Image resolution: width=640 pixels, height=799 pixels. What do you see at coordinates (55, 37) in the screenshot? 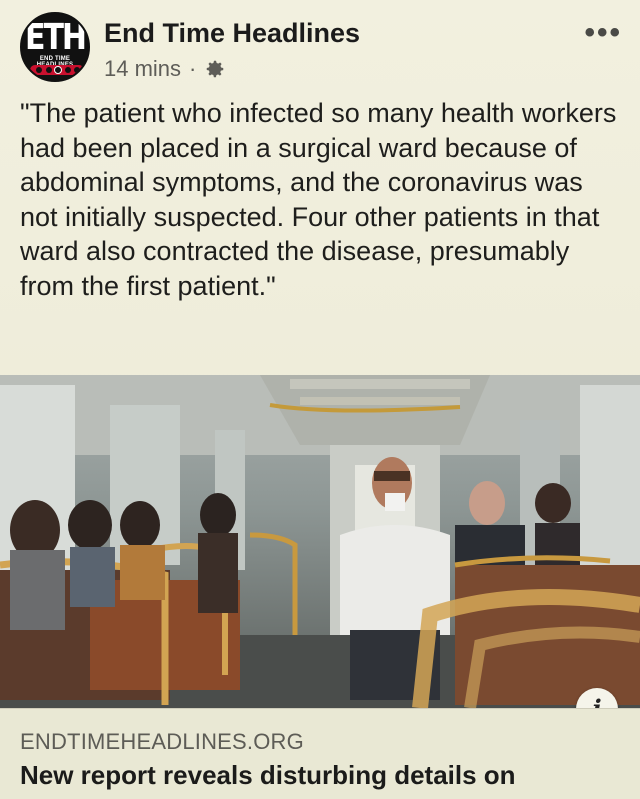
I see `avatar-initials: ETH` at bounding box center [55, 37].